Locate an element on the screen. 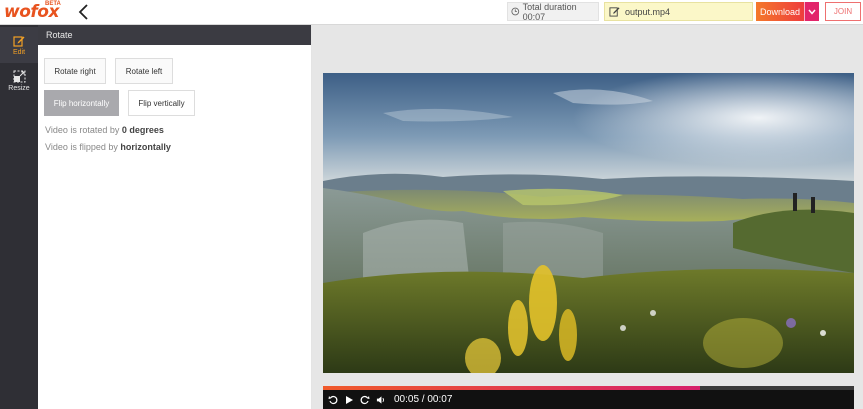 The width and height of the screenshot is (863, 409). redo-button is located at coordinates (365, 400).